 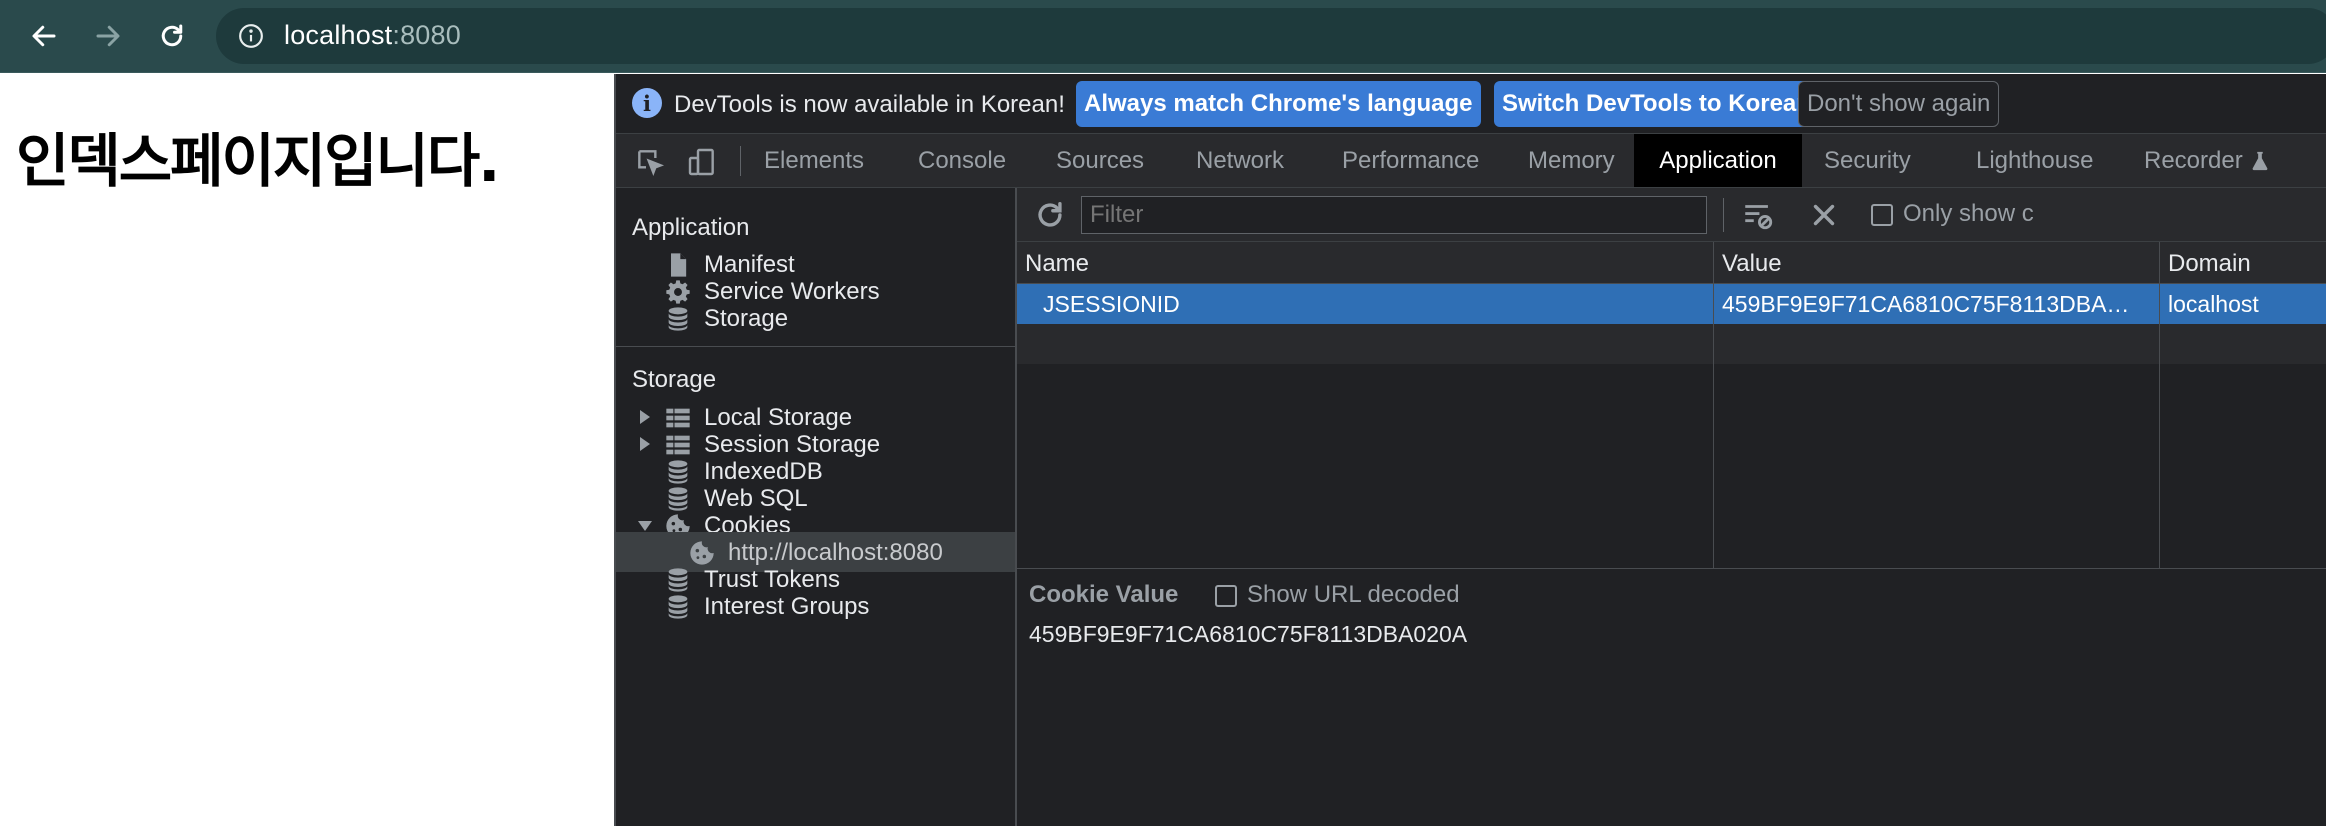 I want to click on cookies-toolbar: Only show c, so click(x=1671, y=215).